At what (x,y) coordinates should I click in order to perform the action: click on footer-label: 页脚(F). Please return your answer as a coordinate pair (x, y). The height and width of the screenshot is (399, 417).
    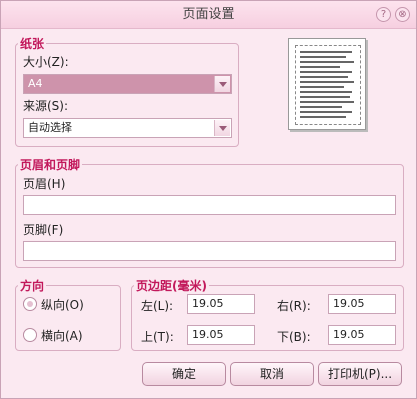
    Looking at the image, I should click on (43, 230).